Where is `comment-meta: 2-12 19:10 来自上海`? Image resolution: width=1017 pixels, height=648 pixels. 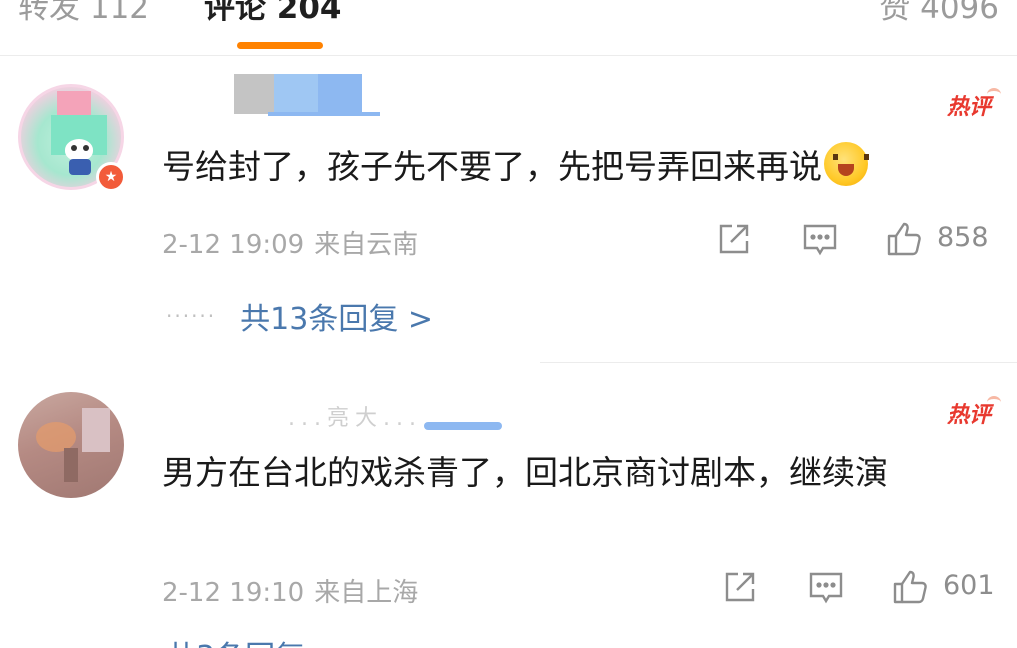
comment-meta: 2-12 19:10 来自上海 is located at coordinates (290, 590).